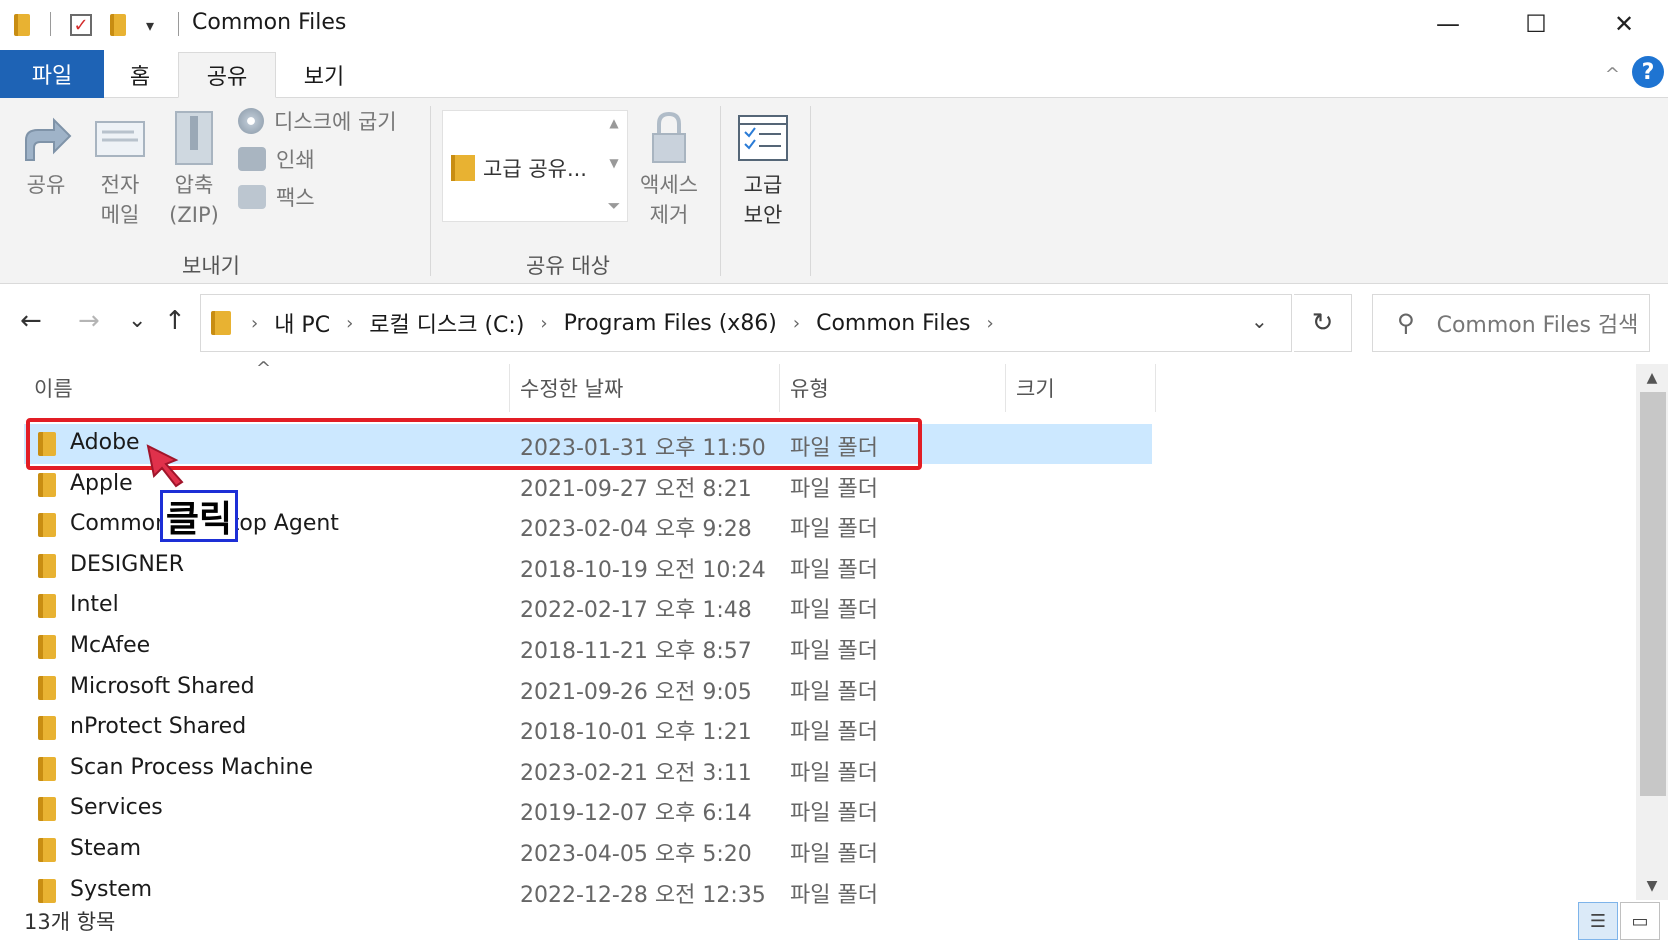 Image resolution: width=1668 pixels, height=945 pixels. Describe the element at coordinates (614, 206) in the screenshot. I see `expand-list-icon: ⏷` at that location.